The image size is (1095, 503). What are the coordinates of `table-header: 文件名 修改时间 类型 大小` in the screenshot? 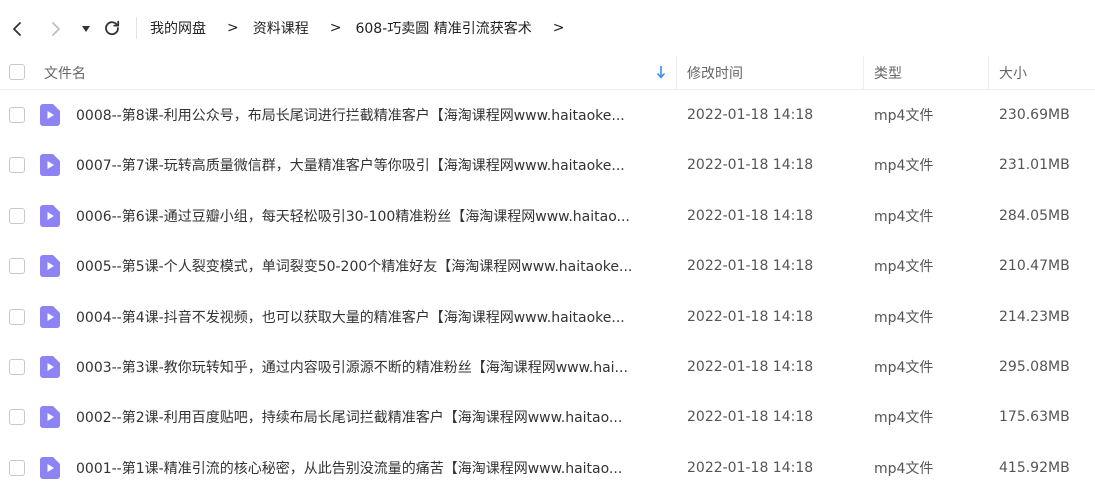 It's located at (547, 73).